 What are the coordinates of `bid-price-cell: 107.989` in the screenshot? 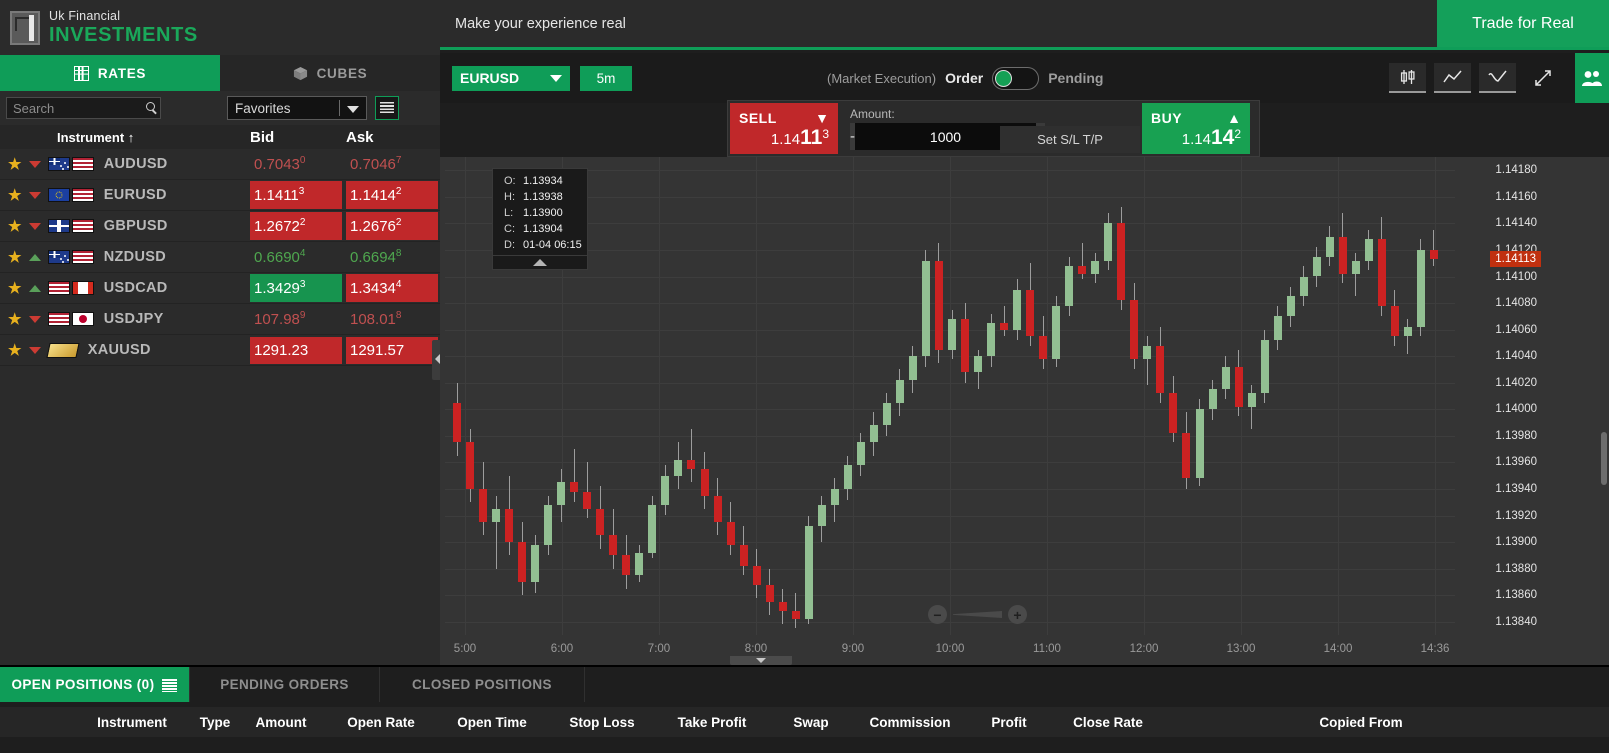 It's located at (295, 319).